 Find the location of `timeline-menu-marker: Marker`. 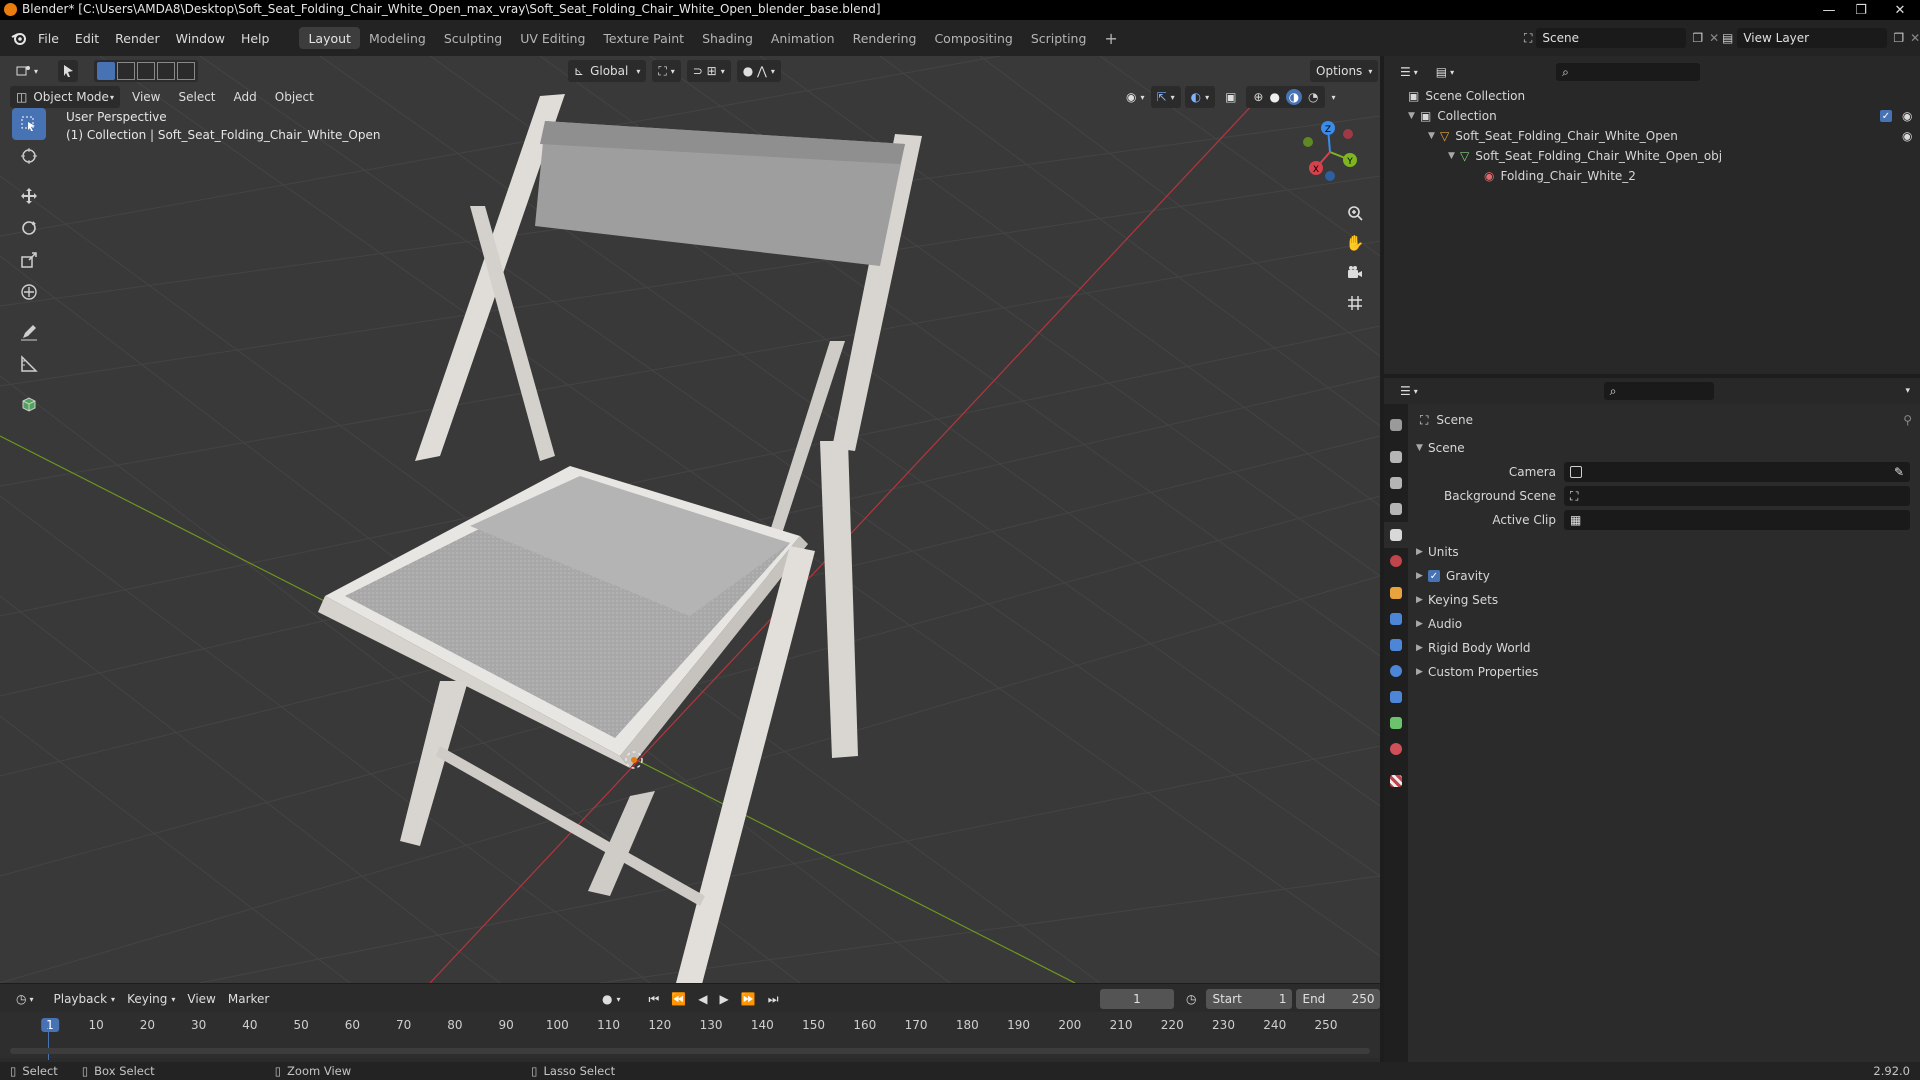

timeline-menu-marker: Marker is located at coordinates (248, 999).